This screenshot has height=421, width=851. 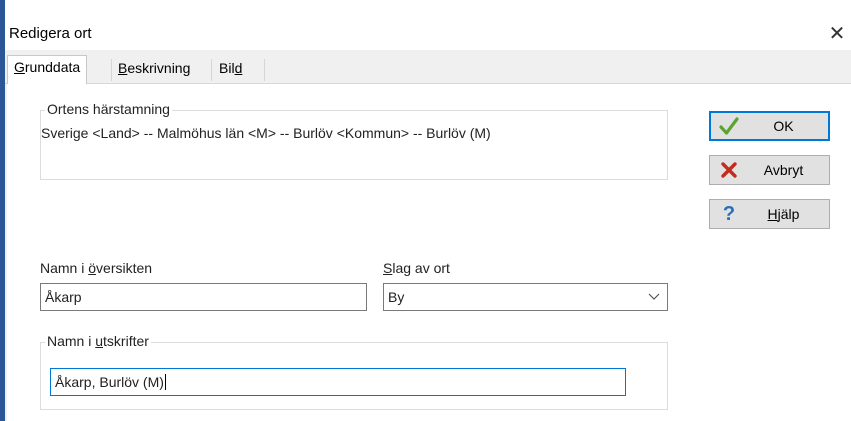 What do you see at coordinates (109, 382) in the screenshot?
I see `print-name-value: Åkarp, Burlöv (M)` at bounding box center [109, 382].